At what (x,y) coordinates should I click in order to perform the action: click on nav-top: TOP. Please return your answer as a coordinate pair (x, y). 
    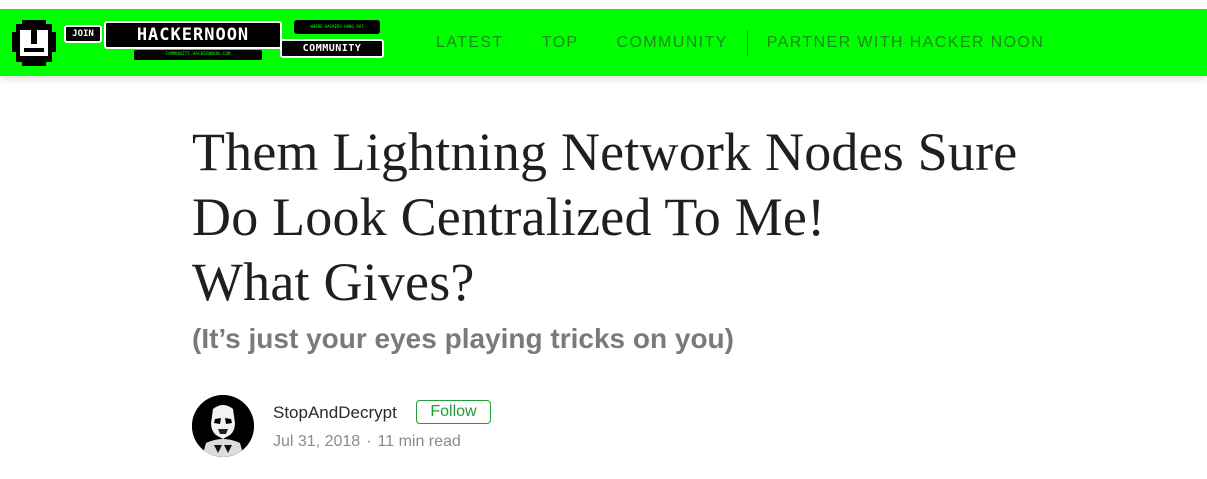
    Looking at the image, I should click on (560, 43).